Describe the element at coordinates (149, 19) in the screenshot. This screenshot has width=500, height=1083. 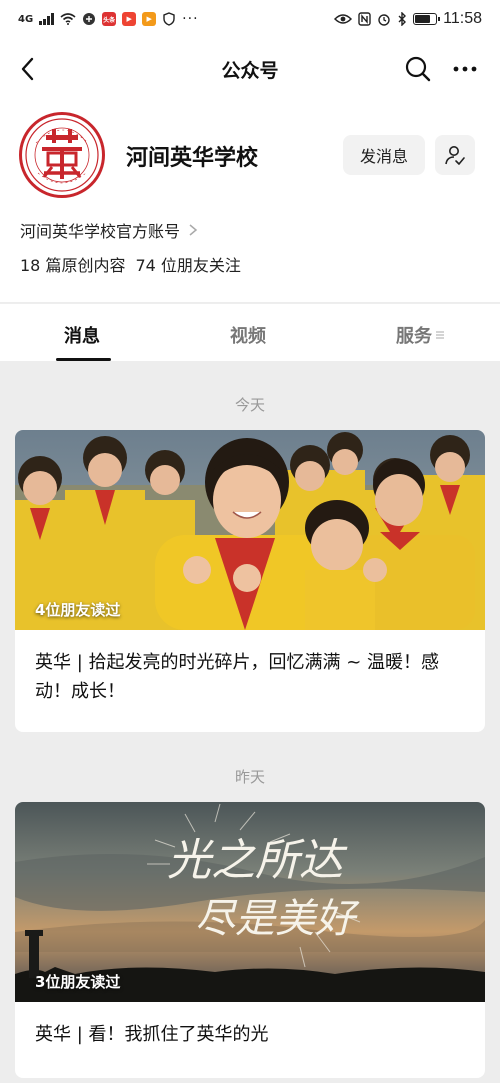
I see `player-app-icon: ▶` at that location.